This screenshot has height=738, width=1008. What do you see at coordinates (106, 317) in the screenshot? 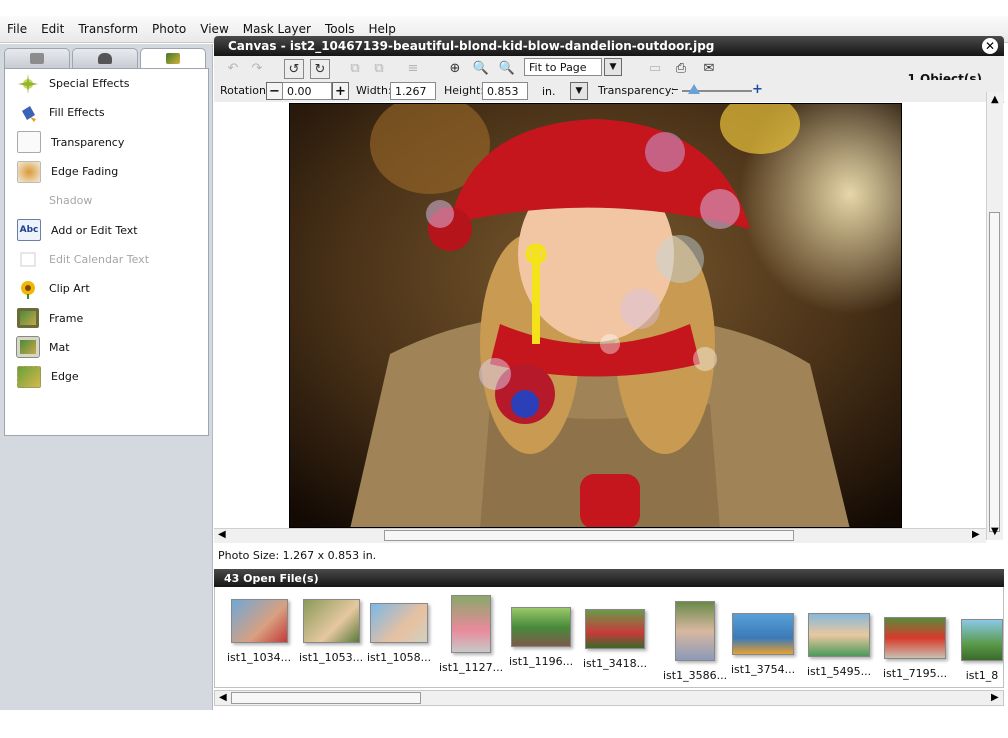
I see `effect-frame: Frame` at bounding box center [106, 317].